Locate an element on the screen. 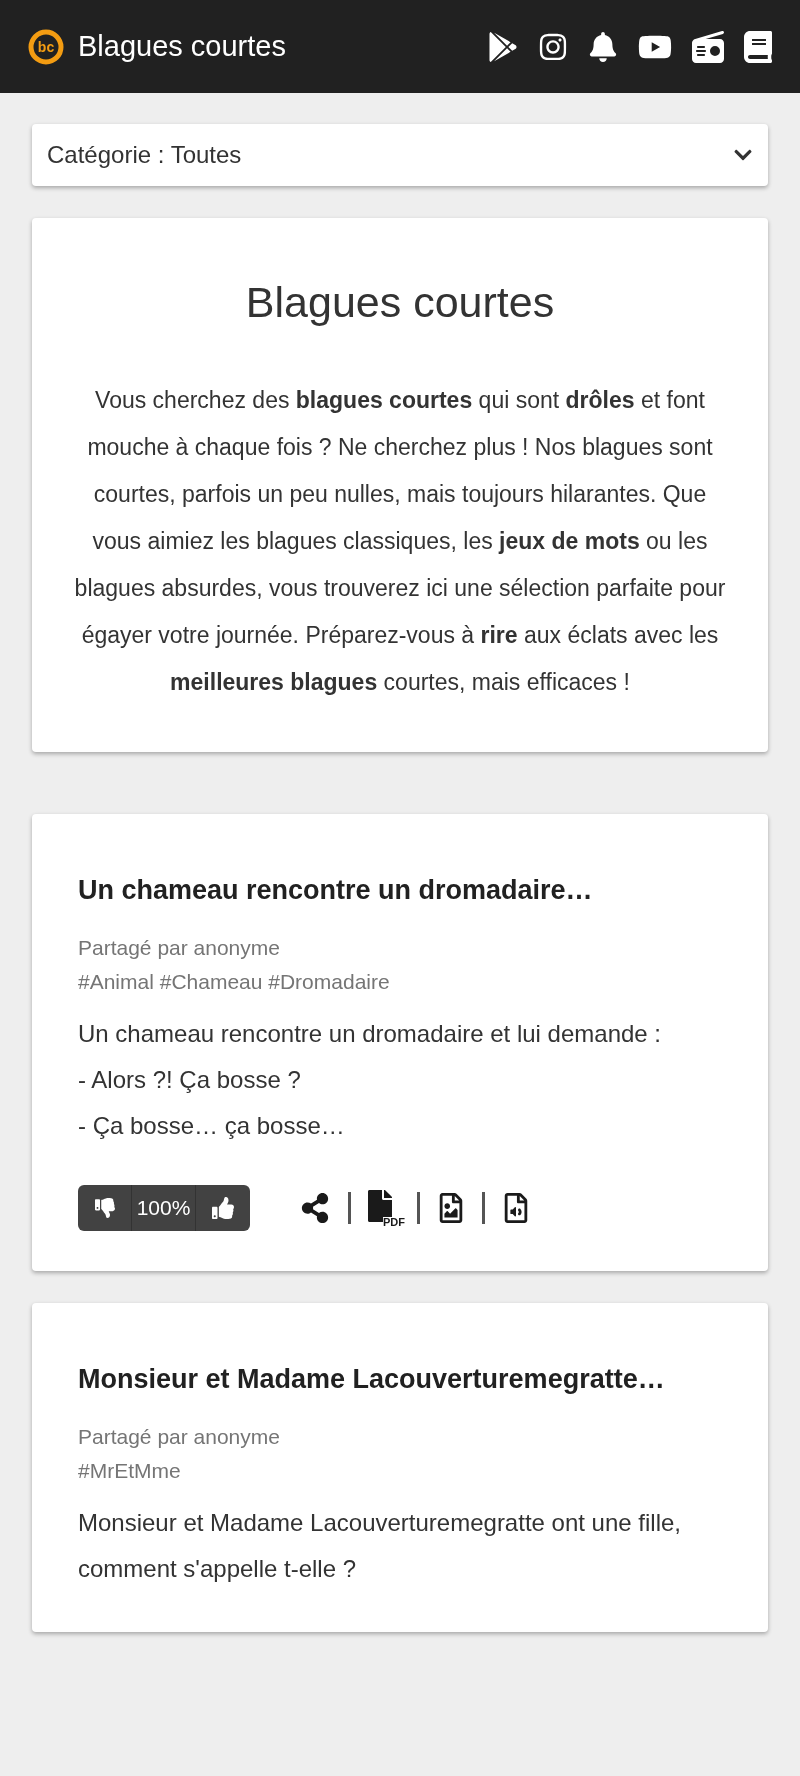 The width and height of the screenshot is (800, 1776). joke-tags: #MrEtMme is located at coordinates (400, 1470).